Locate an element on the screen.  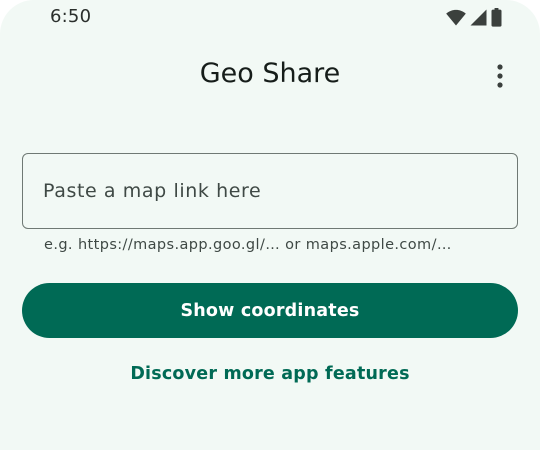
overflow-menu-button is located at coordinates (500, 78).